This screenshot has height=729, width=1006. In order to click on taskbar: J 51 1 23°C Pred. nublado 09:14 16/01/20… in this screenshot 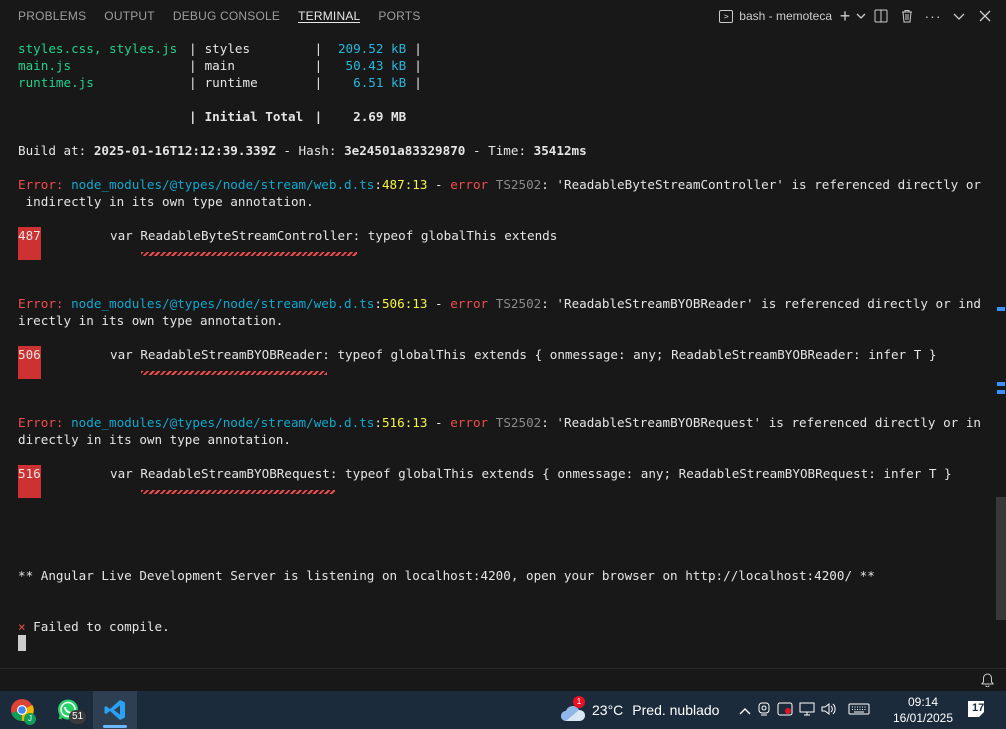, I will do `click(503, 710)`.